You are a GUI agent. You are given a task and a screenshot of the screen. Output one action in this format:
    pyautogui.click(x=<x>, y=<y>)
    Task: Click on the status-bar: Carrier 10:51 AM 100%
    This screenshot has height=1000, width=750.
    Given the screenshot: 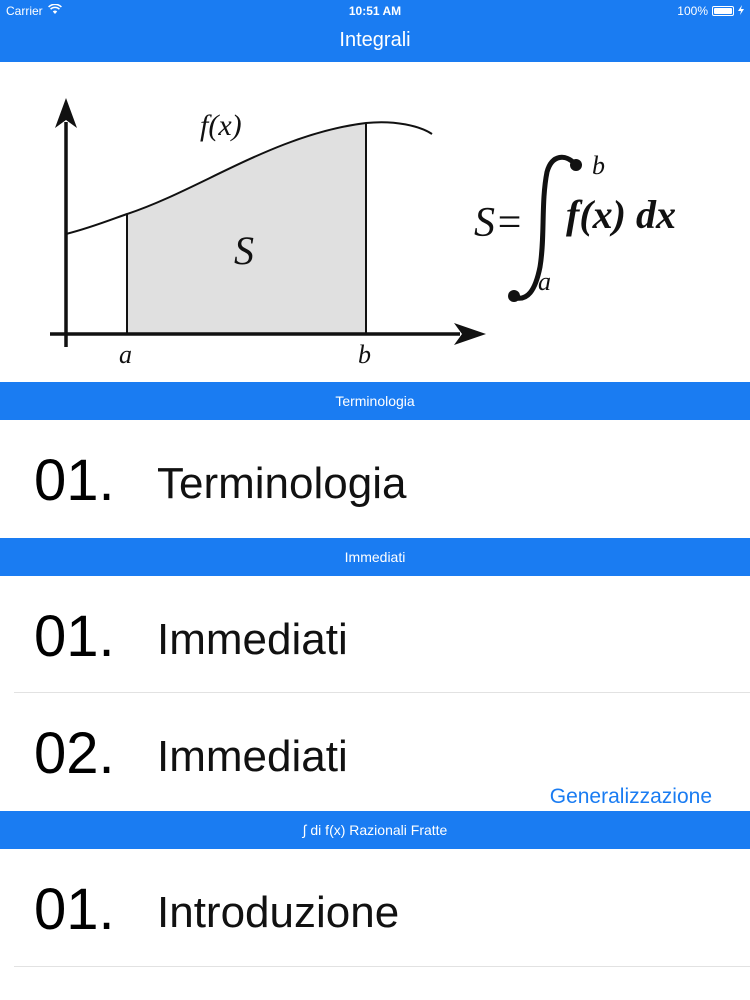 What is the action you would take?
    pyautogui.click(x=375, y=11)
    